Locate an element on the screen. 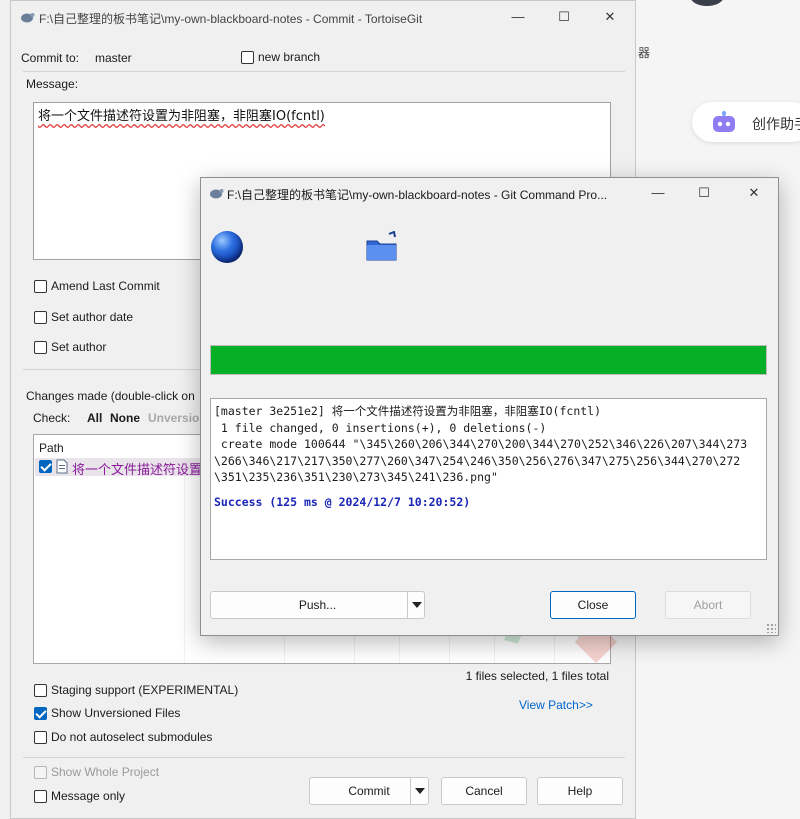 This screenshot has height=819, width=800. new-branch-checkbox: new branch is located at coordinates (280, 57).